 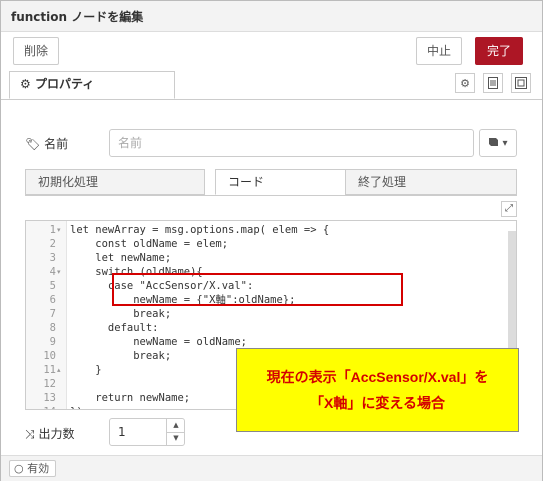 What do you see at coordinates (377, 403) in the screenshot?
I see `callout-line-2: 「X軸」に変える場合` at bounding box center [377, 403].